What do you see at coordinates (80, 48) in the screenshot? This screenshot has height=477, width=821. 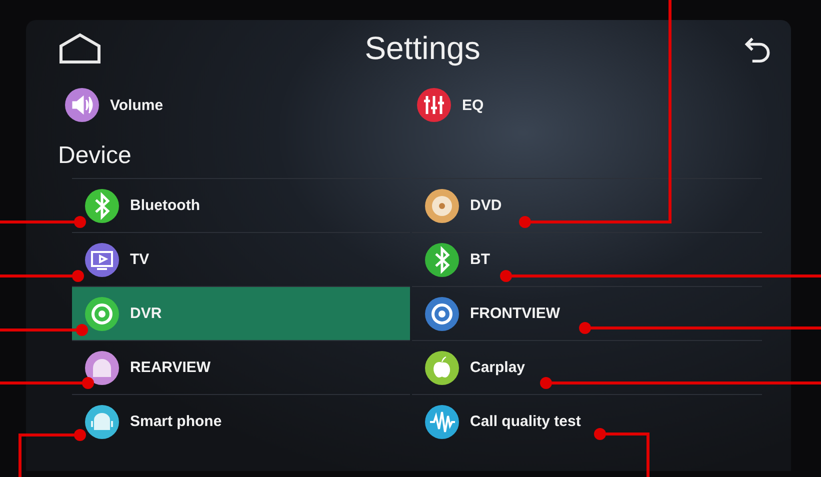 I see `home-icon` at bounding box center [80, 48].